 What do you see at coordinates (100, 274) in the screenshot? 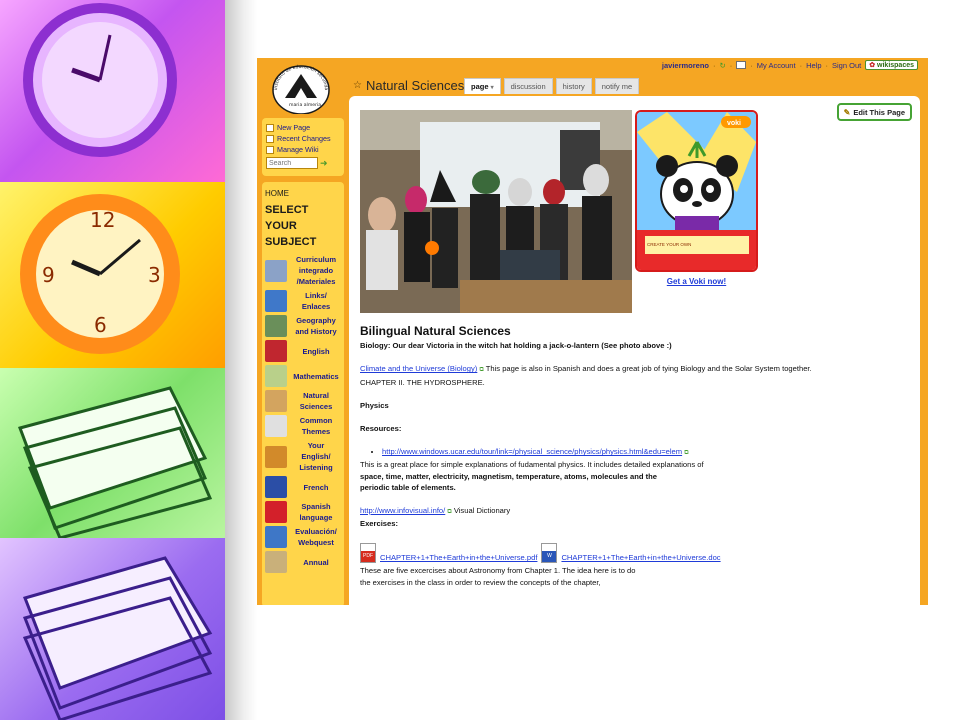
I see `clock-icon: 12 3 6 9` at bounding box center [100, 274].